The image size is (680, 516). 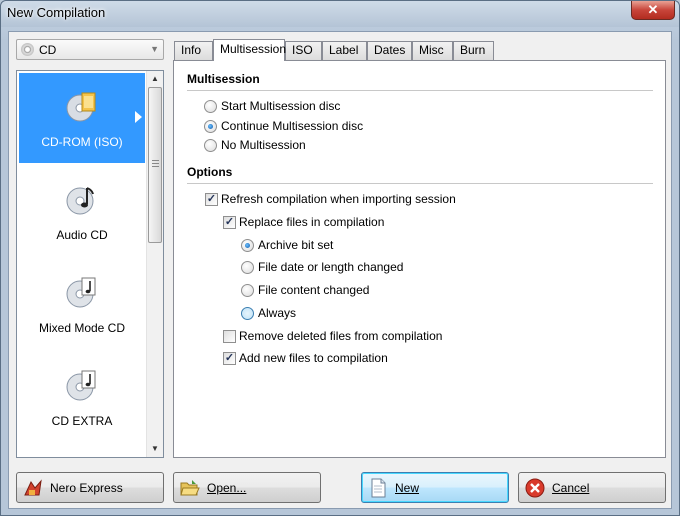 What do you see at coordinates (432, 50) in the screenshot?
I see `tab-misc: Misc` at bounding box center [432, 50].